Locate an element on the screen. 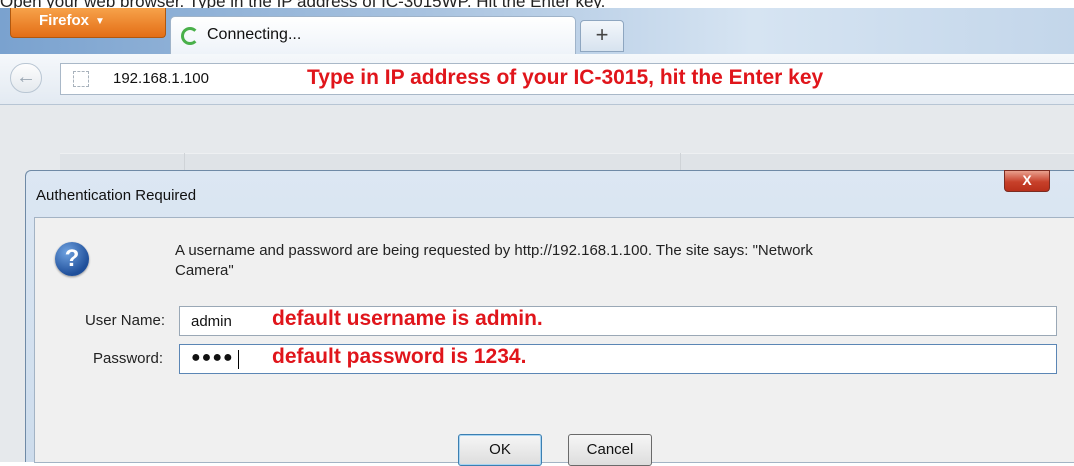  back-arrow-icon: ← is located at coordinates (26, 77).